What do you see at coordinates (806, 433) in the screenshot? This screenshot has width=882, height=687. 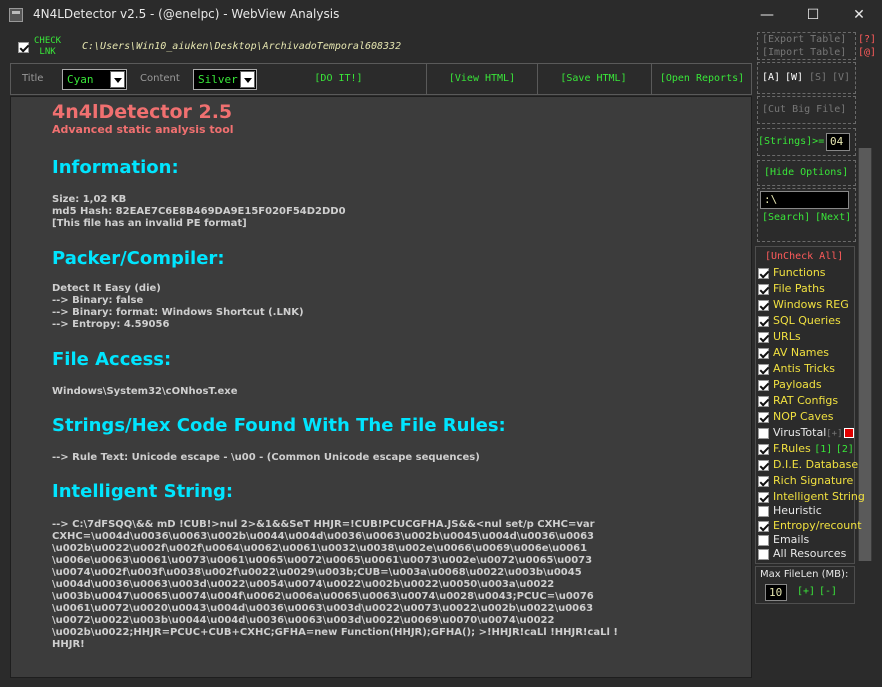 I see `option-virustotal: VirusTotal[+]` at bounding box center [806, 433].